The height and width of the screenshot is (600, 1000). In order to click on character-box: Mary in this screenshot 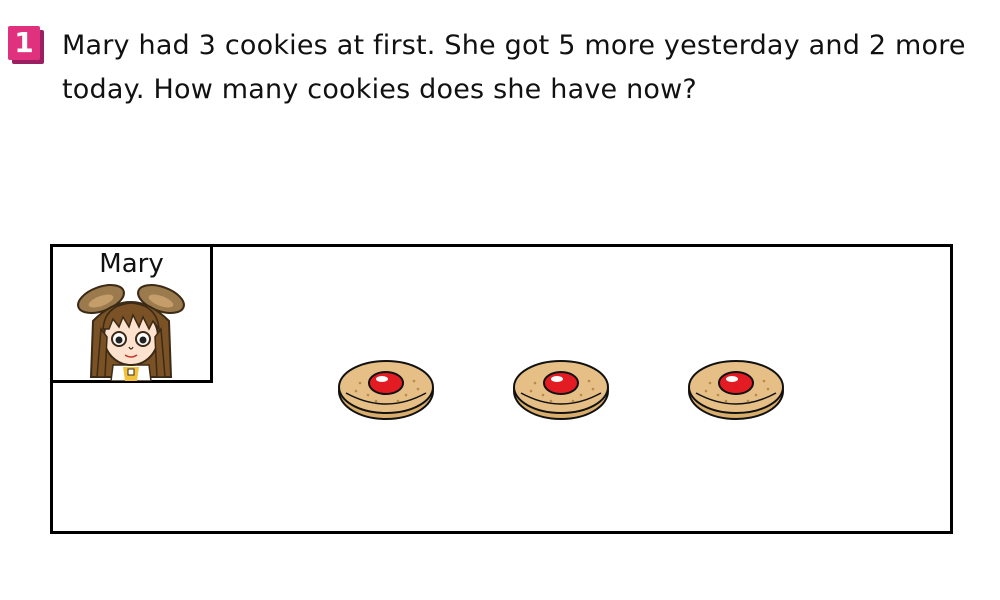, I will do `click(131, 313)`.